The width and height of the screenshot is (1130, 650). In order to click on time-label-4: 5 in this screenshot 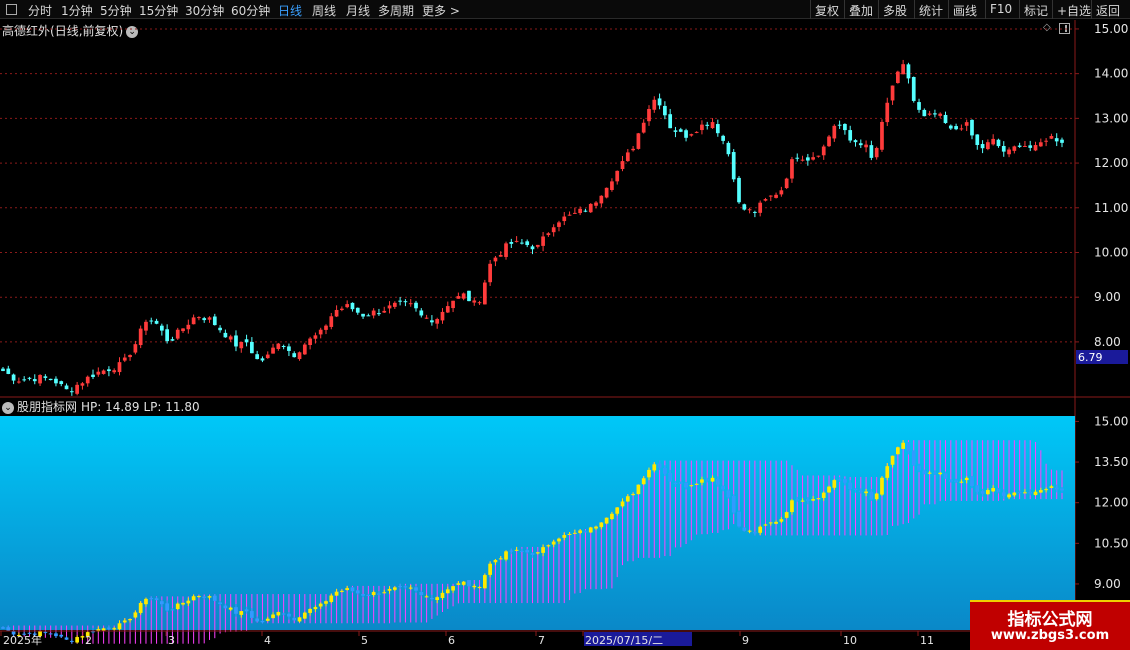, I will do `click(364, 640)`.